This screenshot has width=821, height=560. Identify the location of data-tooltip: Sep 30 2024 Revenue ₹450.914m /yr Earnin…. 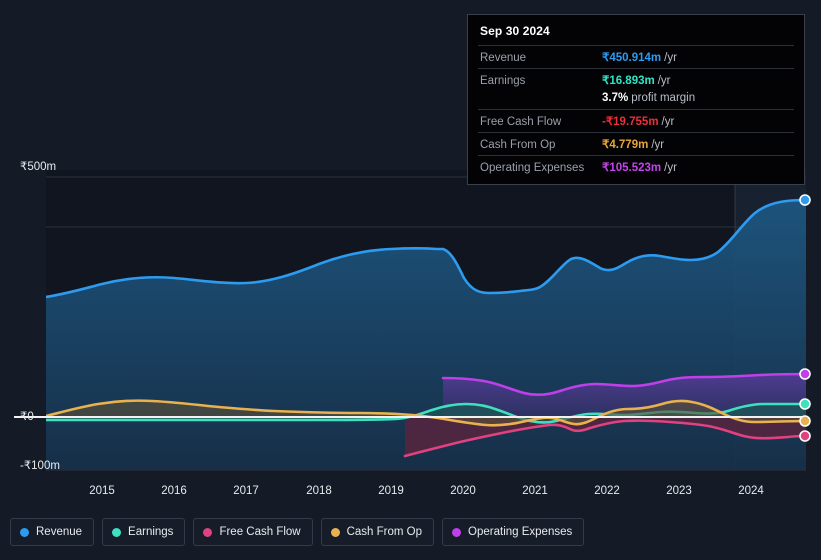
(636, 99).